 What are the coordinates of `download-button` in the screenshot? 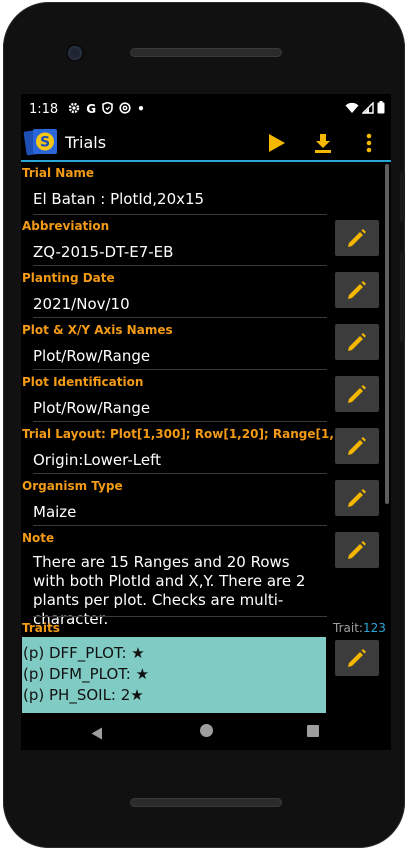 It's located at (323, 143).